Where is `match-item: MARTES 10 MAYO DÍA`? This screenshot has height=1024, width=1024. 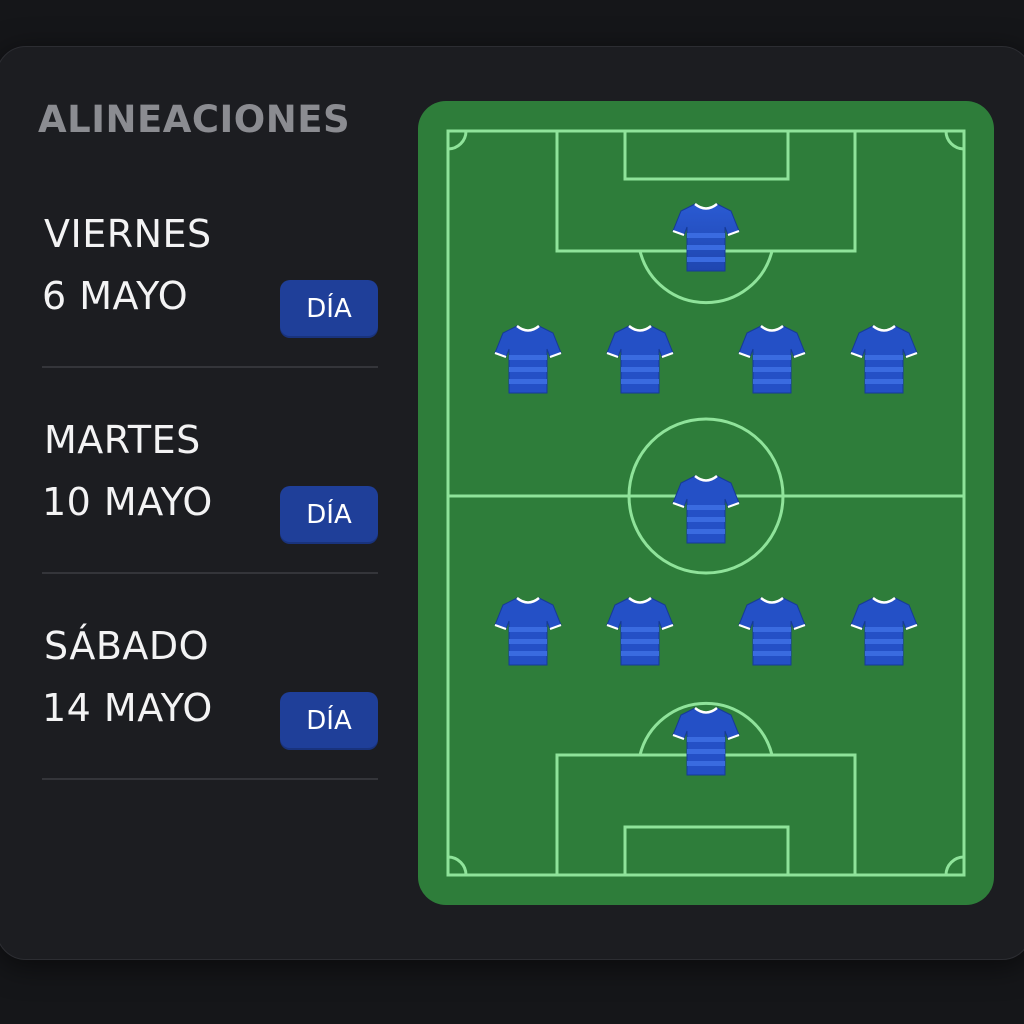 match-item: MARTES 10 MAYO DÍA is located at coordinates (210, 521).